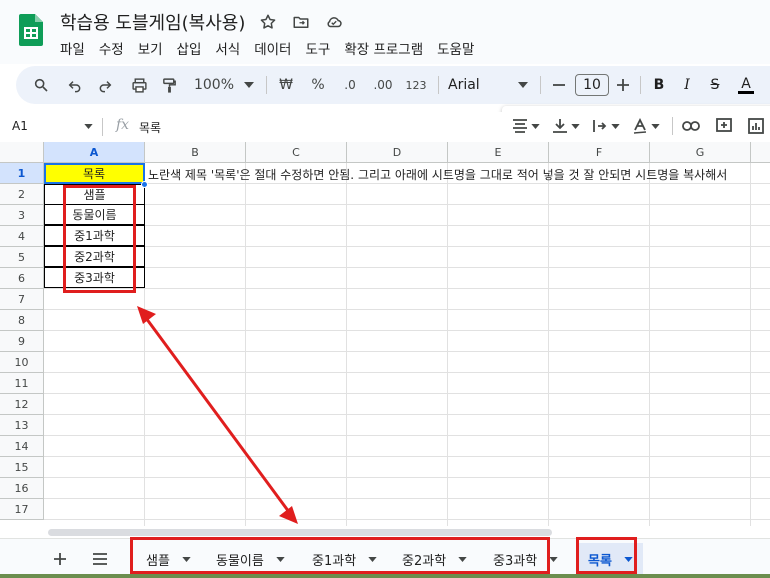  Describe the element at coordinates (301, 22) in the screenshot. I see `move-folder-icon` at that location.